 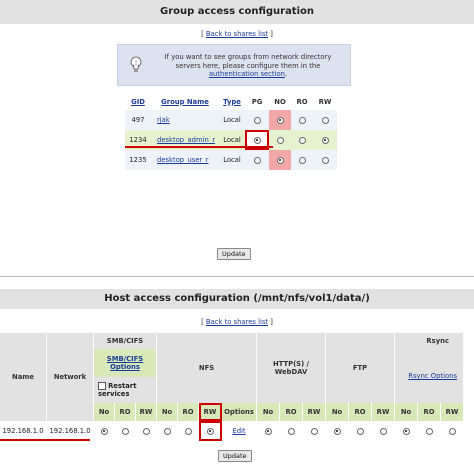 What do you see at coordinates (23, 377) in the screenshot?
I see `col-name: Name` at bounding box center [23, 377].